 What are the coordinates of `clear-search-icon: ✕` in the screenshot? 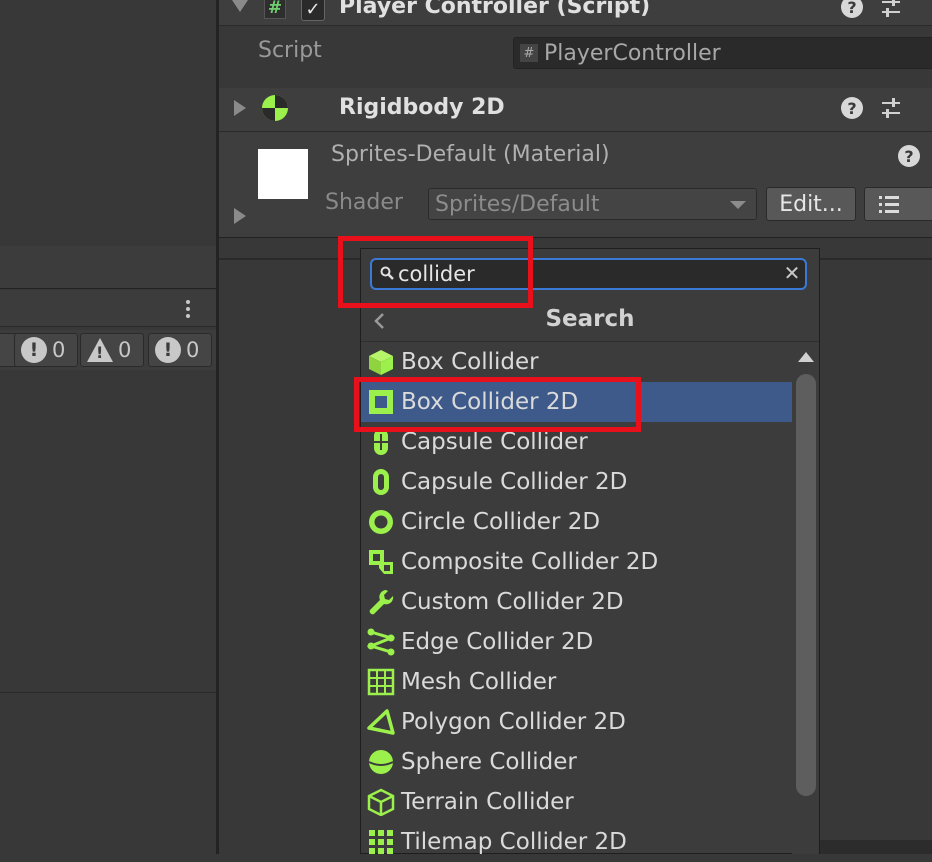 It's located at (792, 273).